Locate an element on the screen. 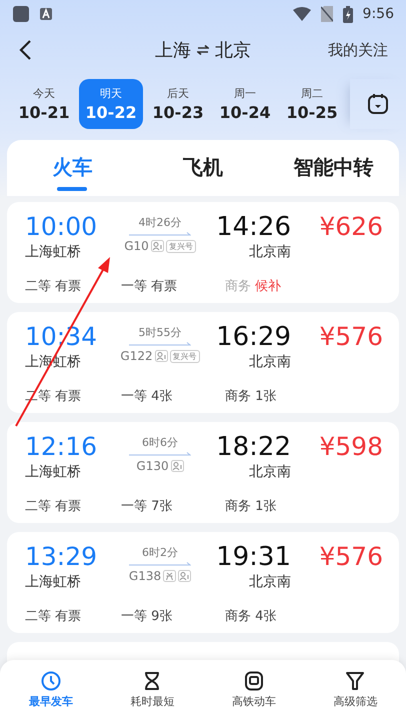  train-card: 10:00 上海虹桥 4时26分 G10 复兴号 14:26 北京南 ¥626 二等 有票 一等 有票 商务 候补 is located at coordinates (203, 252).